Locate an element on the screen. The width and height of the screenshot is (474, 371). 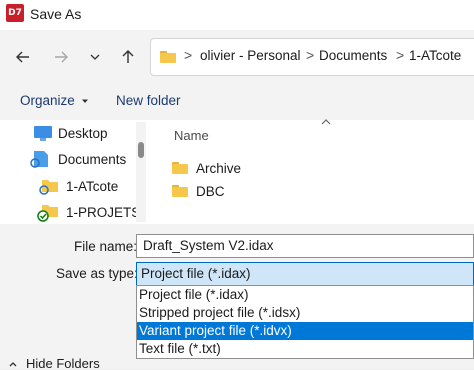
sidebar-scroll-thumb is located at coordinates (141, 150).